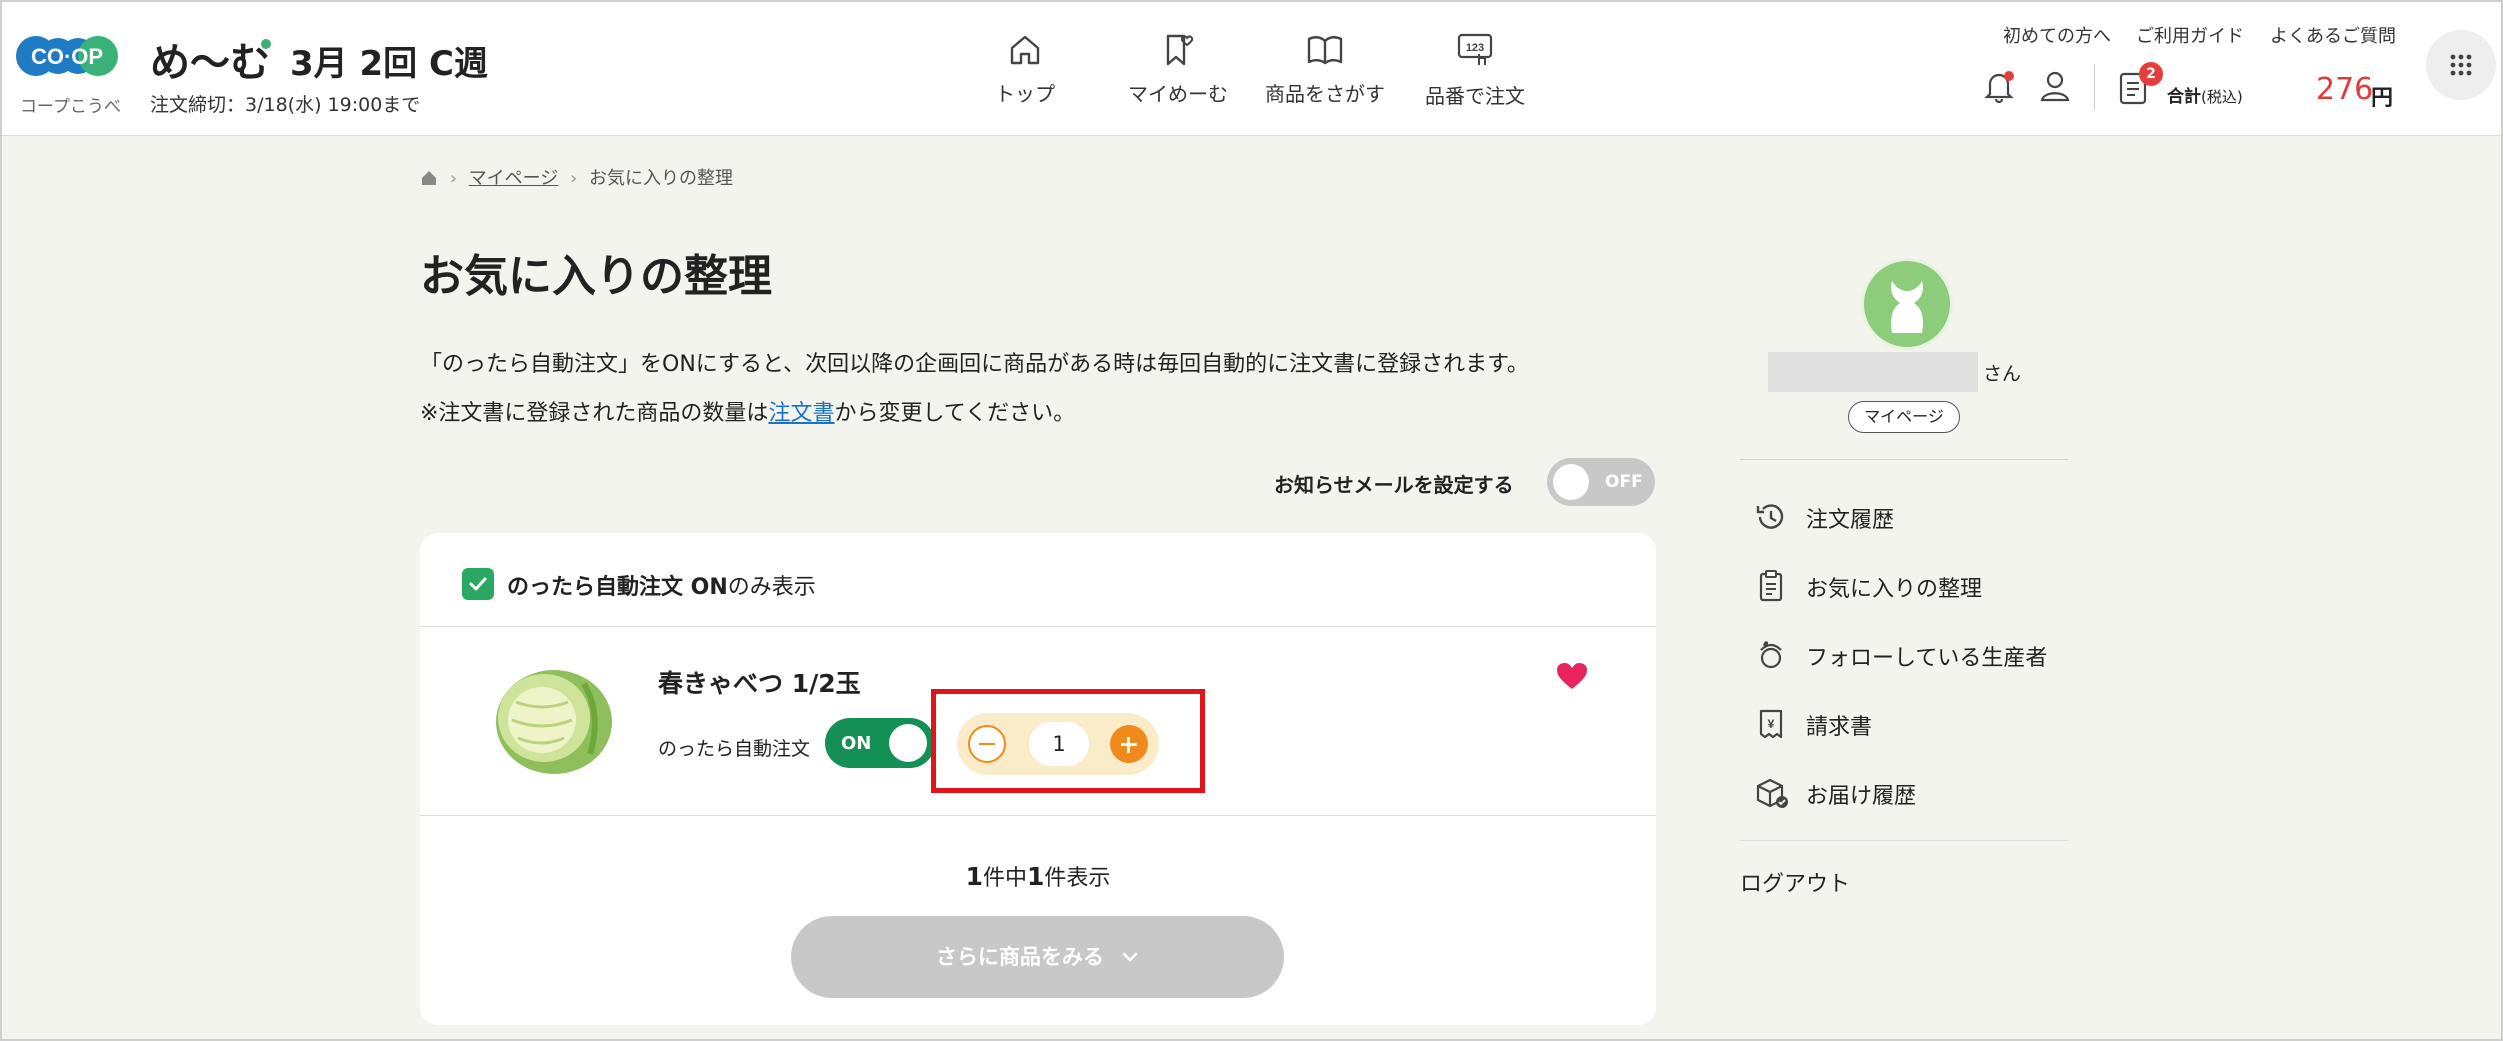 The height and width of the screenshot is (1041, 2503). Describe the element at coordinates (1475, 96) in the screenshot. I see `nav-order-by-number-label: 品番で注文` at that location.